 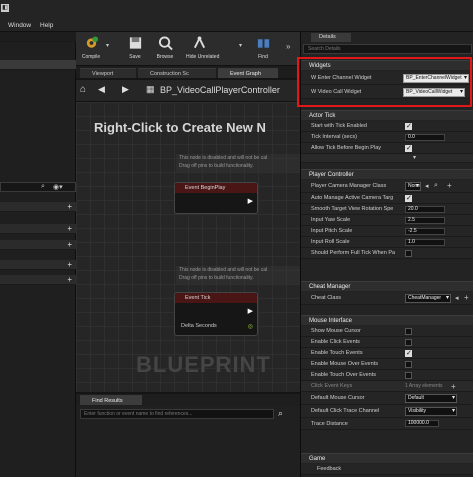 What do you see at coordinates (422, 423) in the screenshot?
I see `trace-distance-input: 100000.0` at bounding box center [422, 423].